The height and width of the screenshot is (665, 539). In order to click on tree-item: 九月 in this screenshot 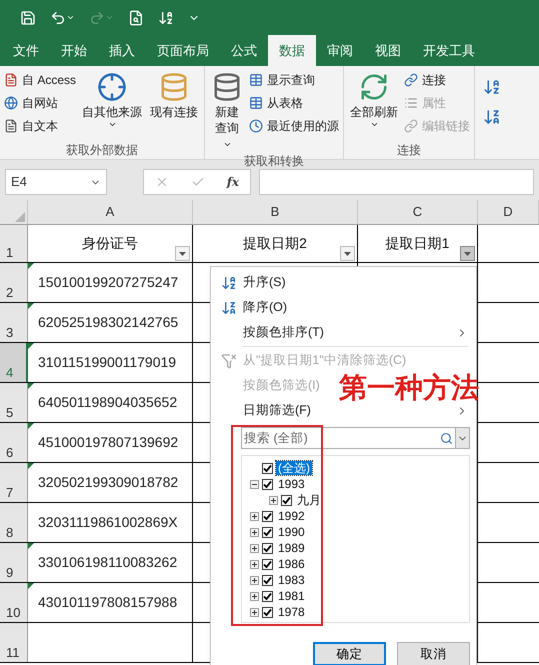, I will do `click(309, 500)`.